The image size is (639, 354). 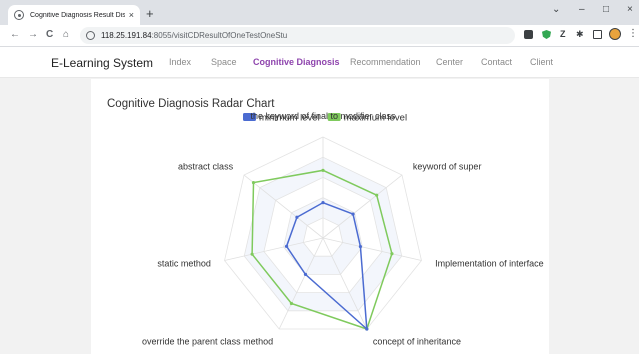 What do you see at coordinates (449, 62) in the screenshot?
I see `nav-center: Center` at bounding box center [449, 62].